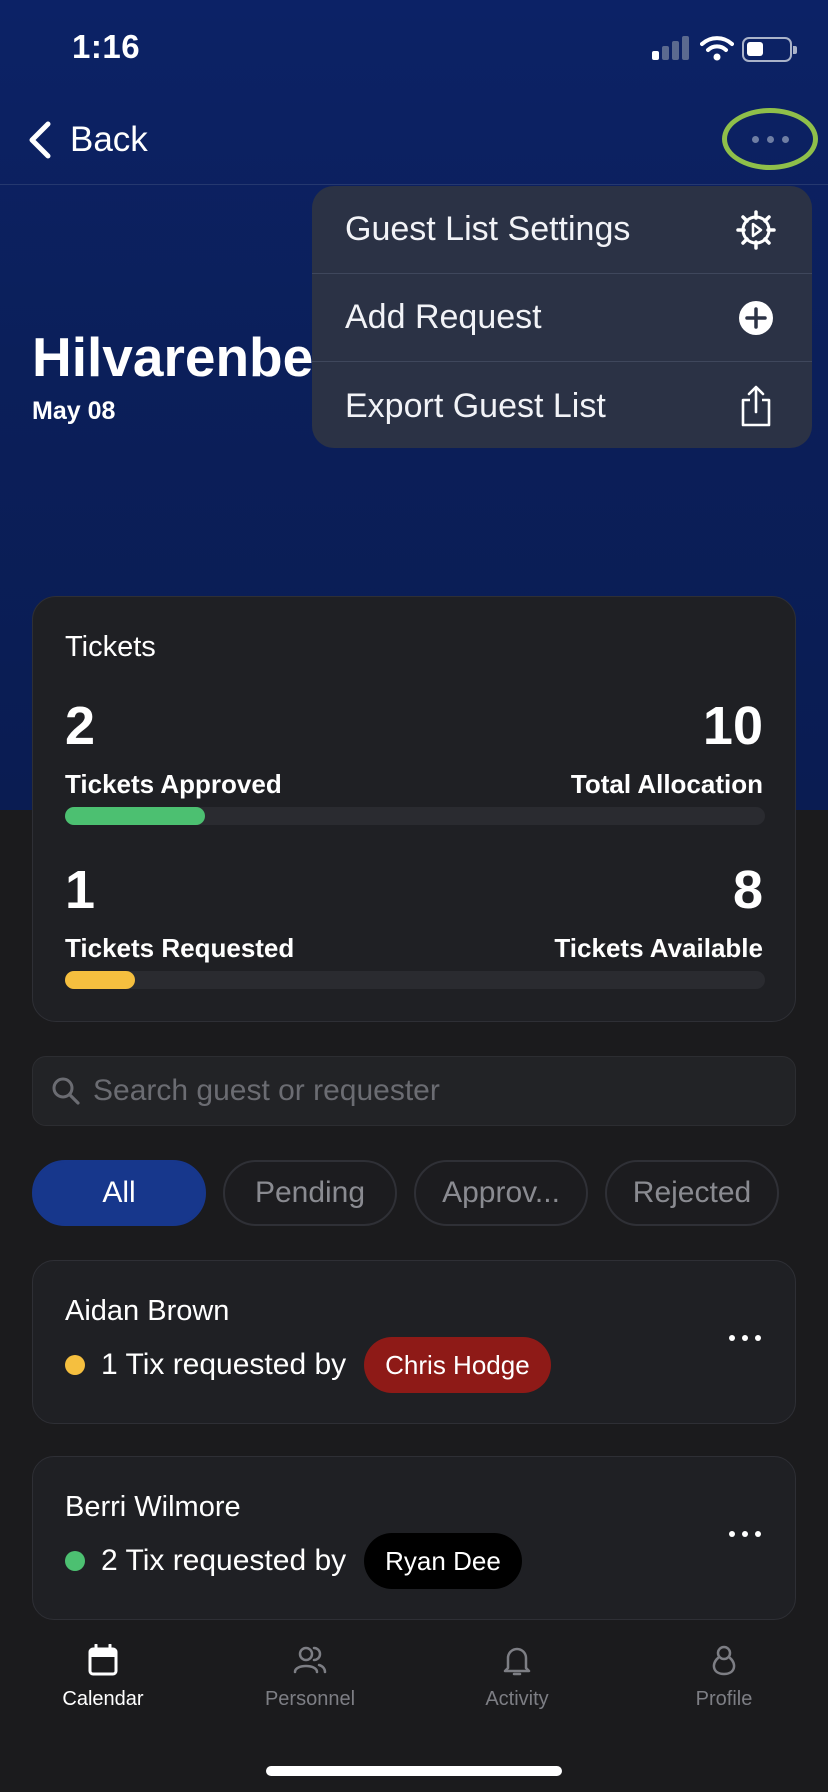 The height and width of the screenshot is (1792, 828). Describe the element at coordinates (414, 184) in the screenshot. I see `nav-divider` at that location.